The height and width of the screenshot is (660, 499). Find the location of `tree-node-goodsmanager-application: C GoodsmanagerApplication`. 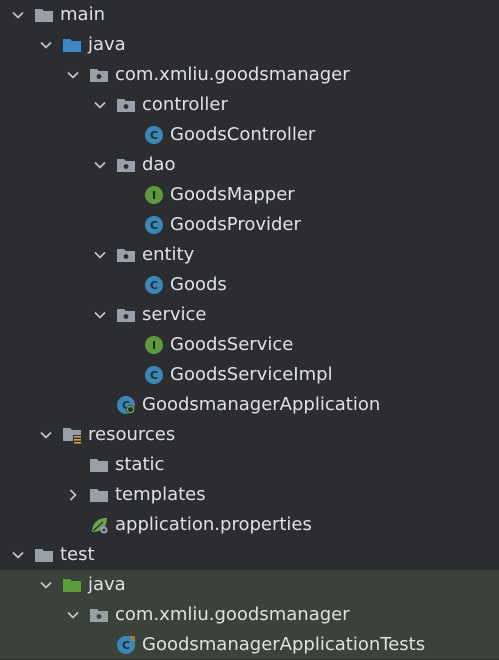

tree-node-goodsmanager-application: C GoodsmanagerApplication is located at coordinates (249, 405).